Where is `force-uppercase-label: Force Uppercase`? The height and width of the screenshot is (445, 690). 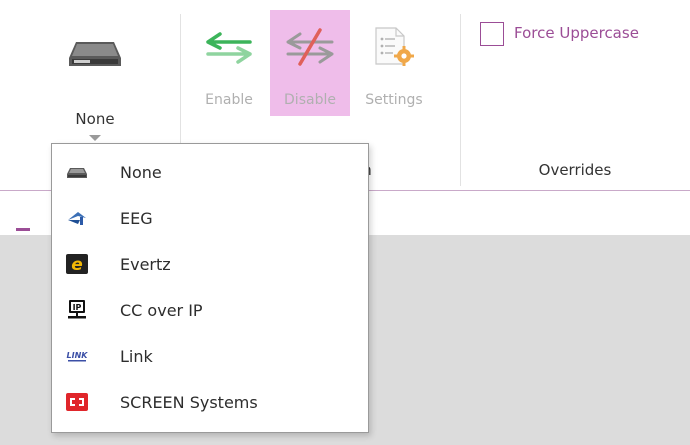
force-uppercase-label: Force Uppercase is located at coordinates (576, 33).